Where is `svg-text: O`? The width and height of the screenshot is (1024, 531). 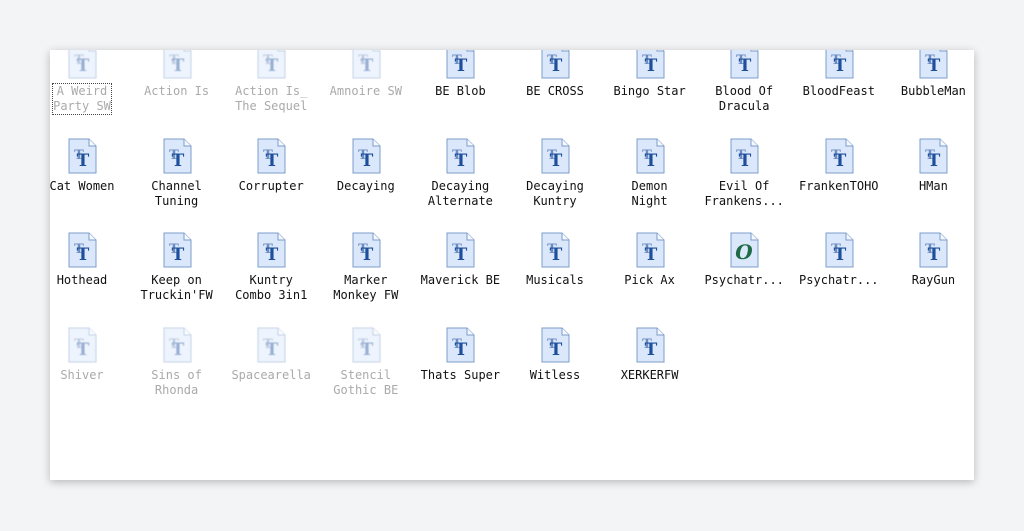
svg-text: O is located at coordinates (744, 252).